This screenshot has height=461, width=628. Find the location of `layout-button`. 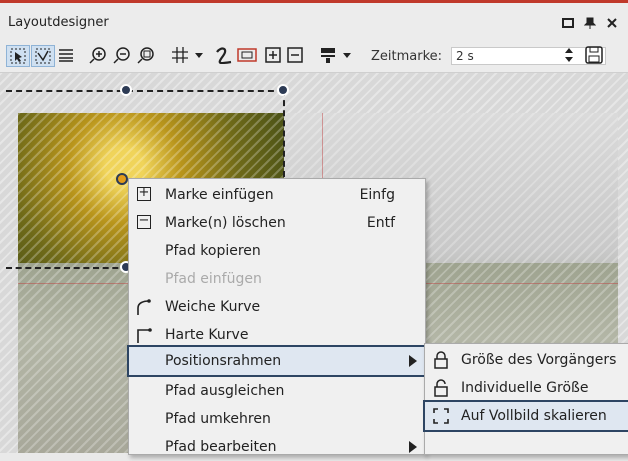

layout-button is located at coordinates (328, 55).